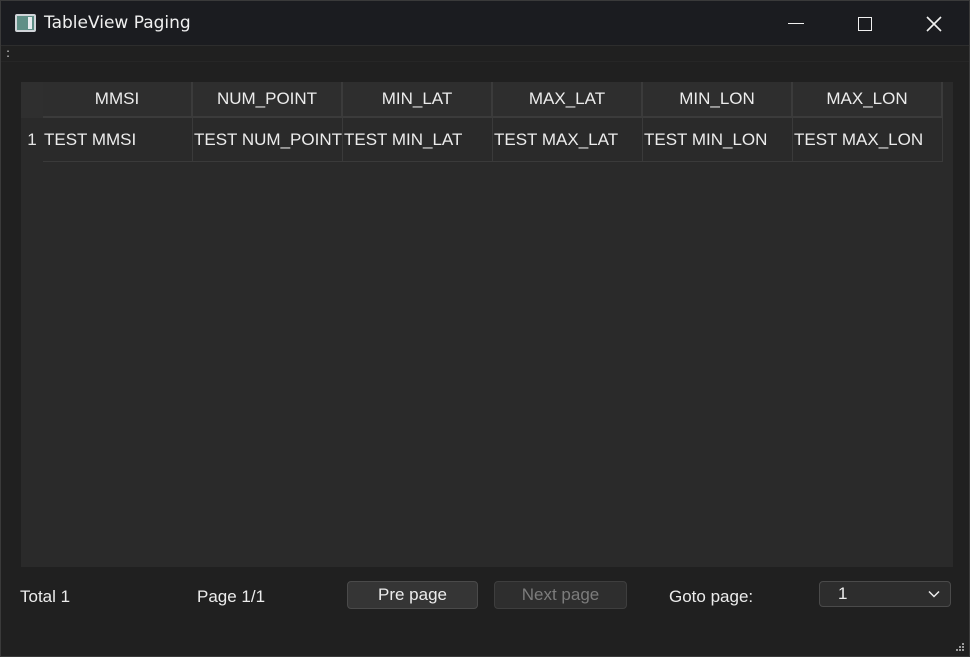 This screenshot has height=657, width=970. I want to click on table-cell-min-lat: TEST MIN_LAT, so click(418, 140).